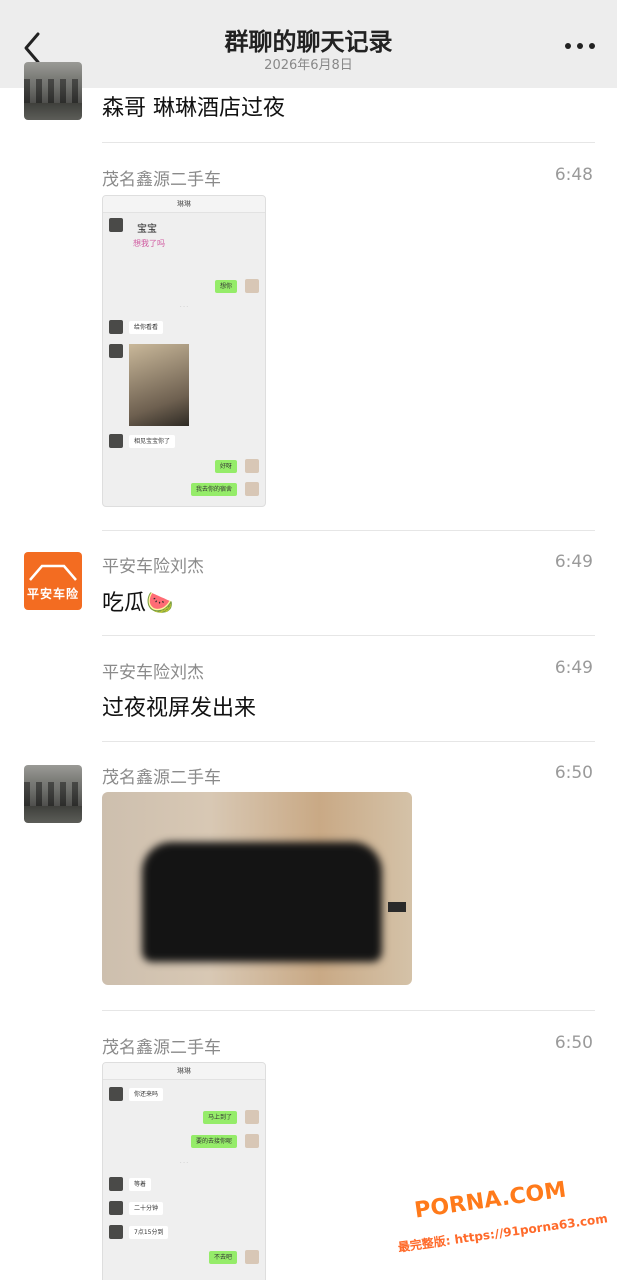  Describe the element at coordinates (225, 466) in the screenshot. I see `mini-bubble: 好呀` at that location.